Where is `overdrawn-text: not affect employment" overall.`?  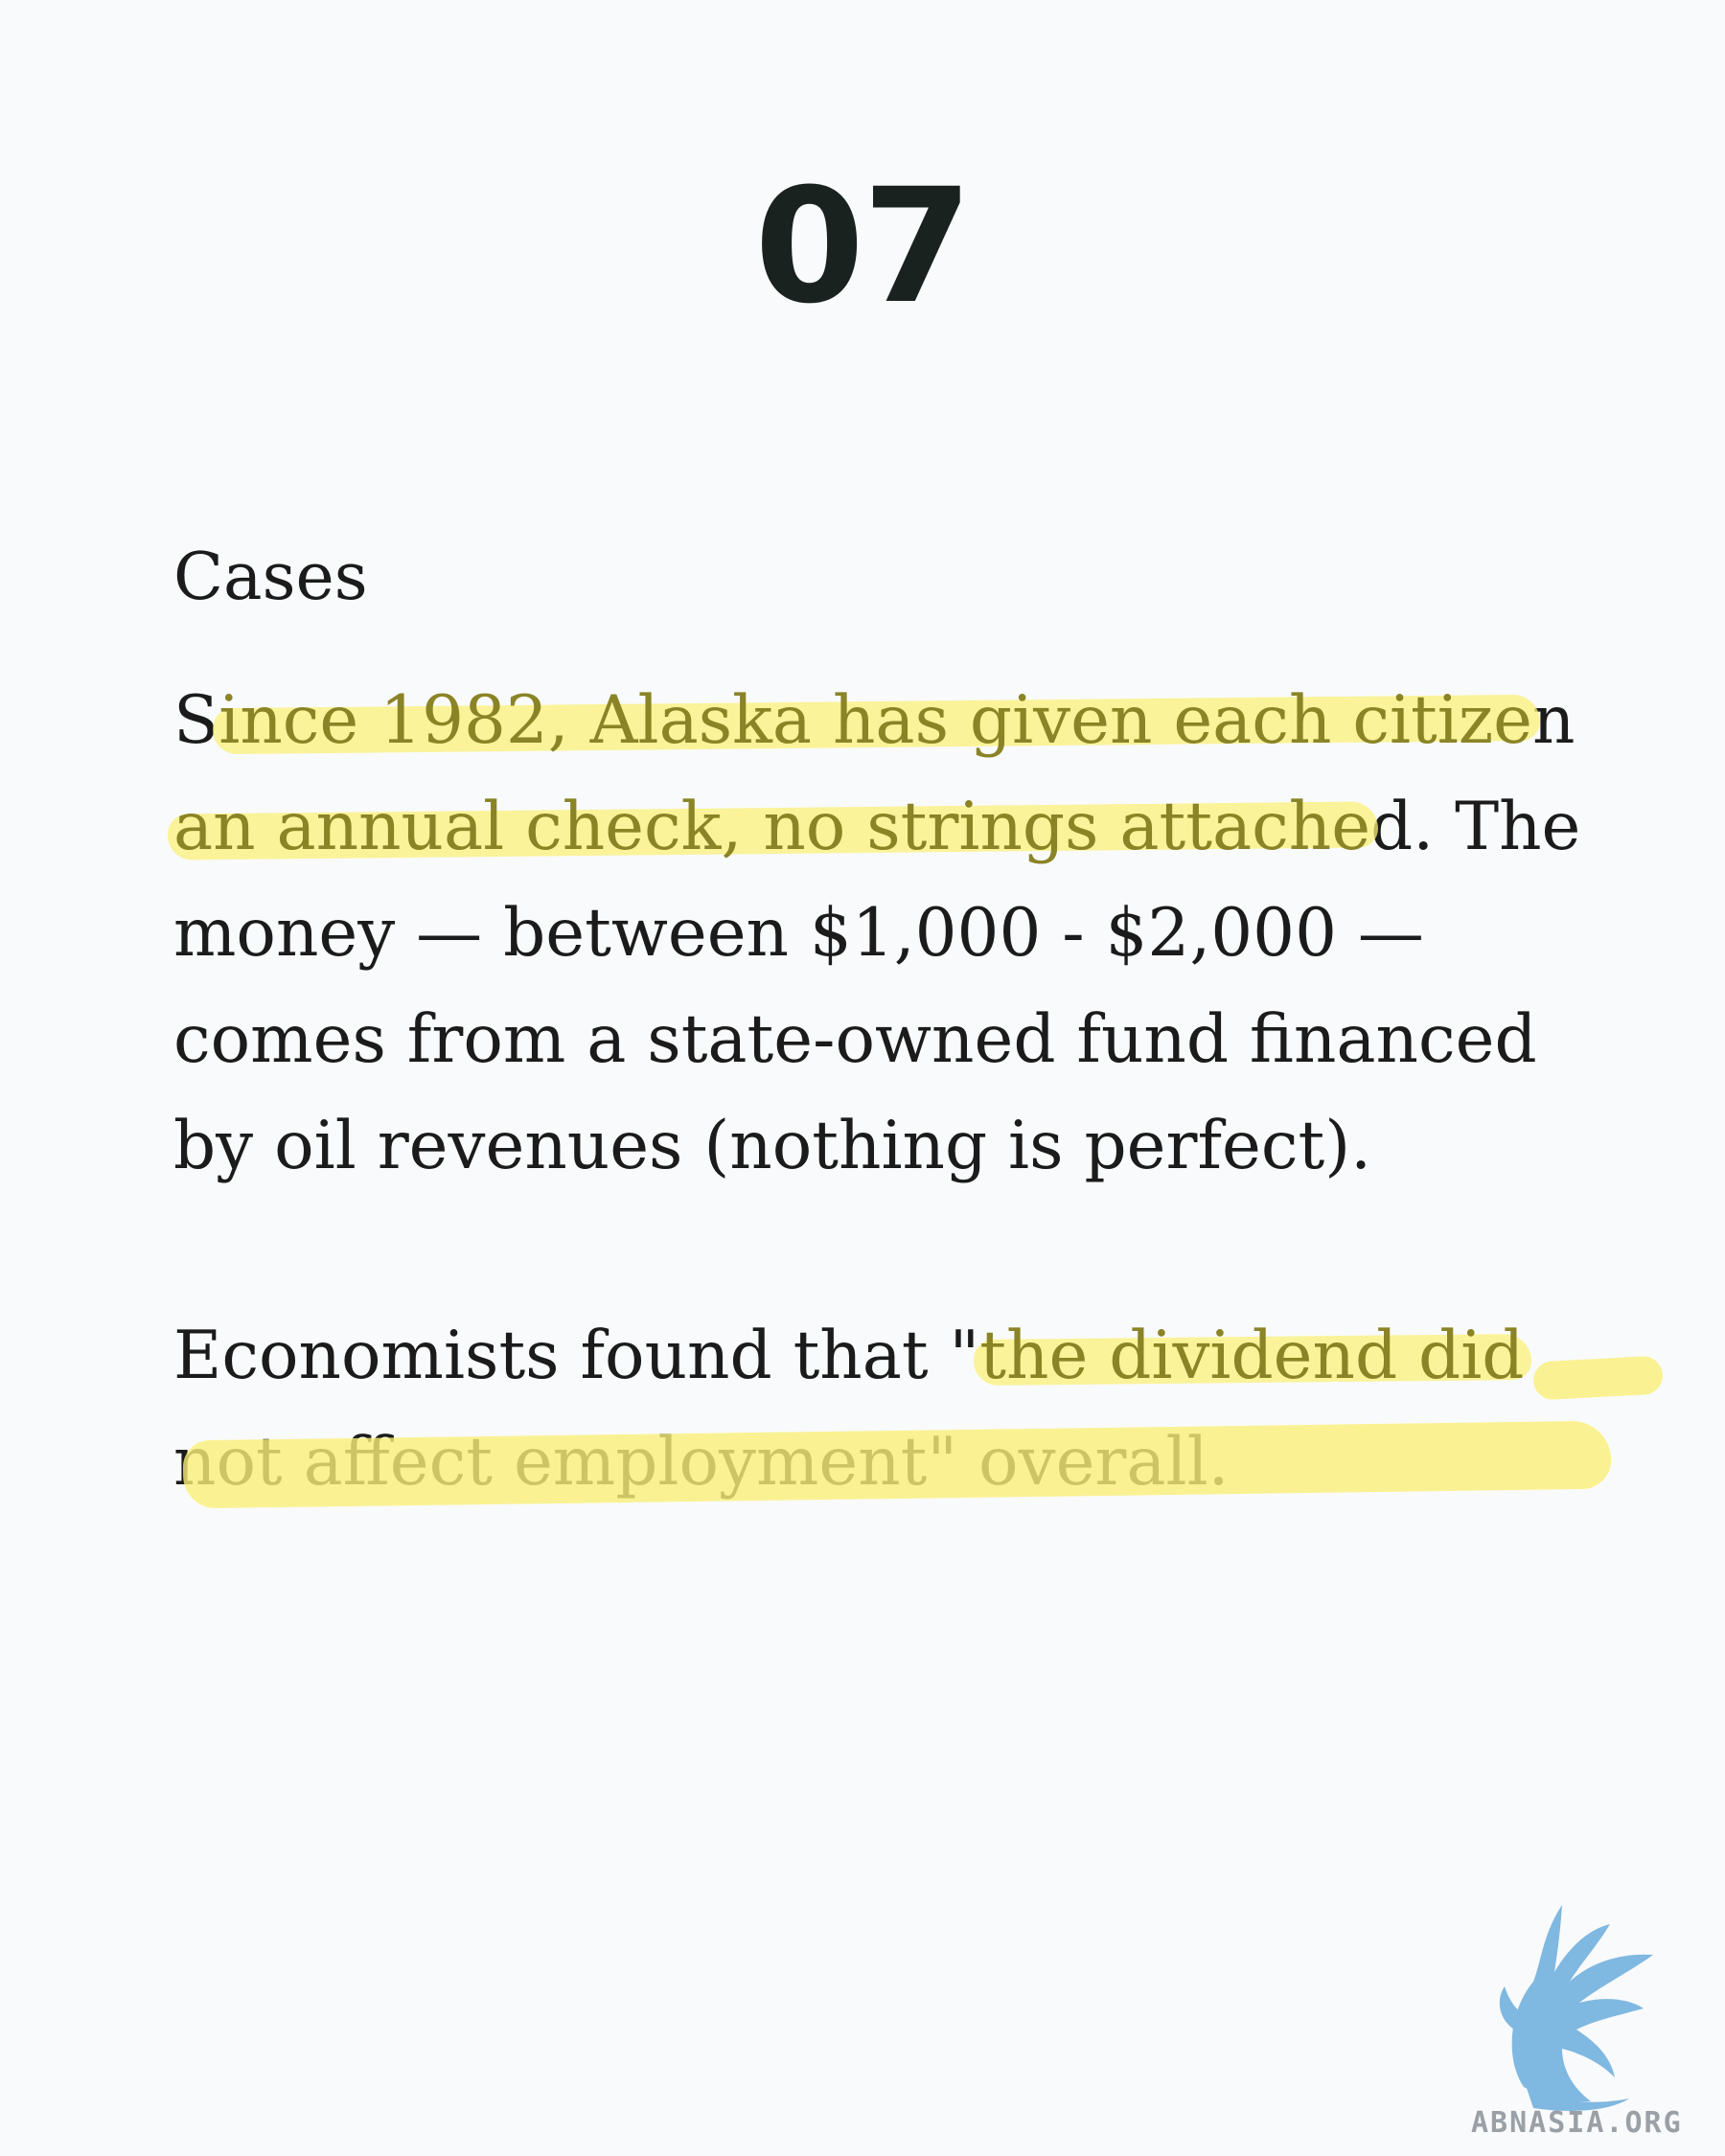
overdrawn-text: not affect employment" overall. is located at coordinates (701, 1462).